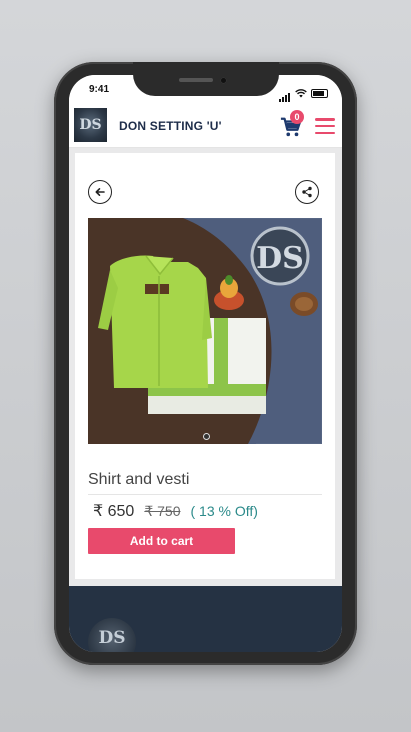  Describe the element at coordinates (301, 92) in the screenshot. I see `wifi-icon` at that location.